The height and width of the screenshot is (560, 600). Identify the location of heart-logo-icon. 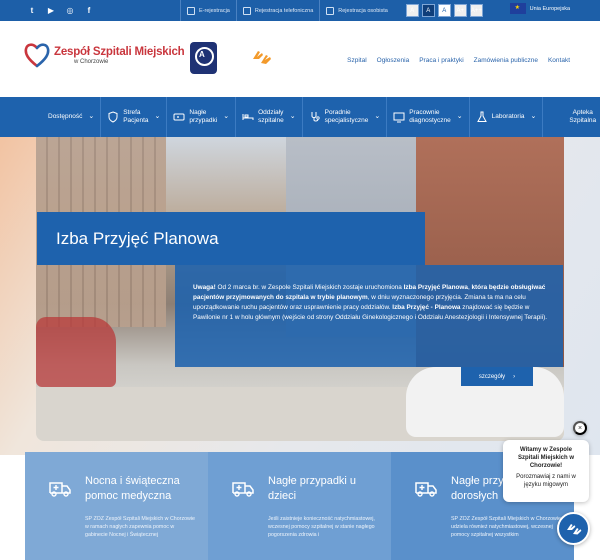
(37, 55).